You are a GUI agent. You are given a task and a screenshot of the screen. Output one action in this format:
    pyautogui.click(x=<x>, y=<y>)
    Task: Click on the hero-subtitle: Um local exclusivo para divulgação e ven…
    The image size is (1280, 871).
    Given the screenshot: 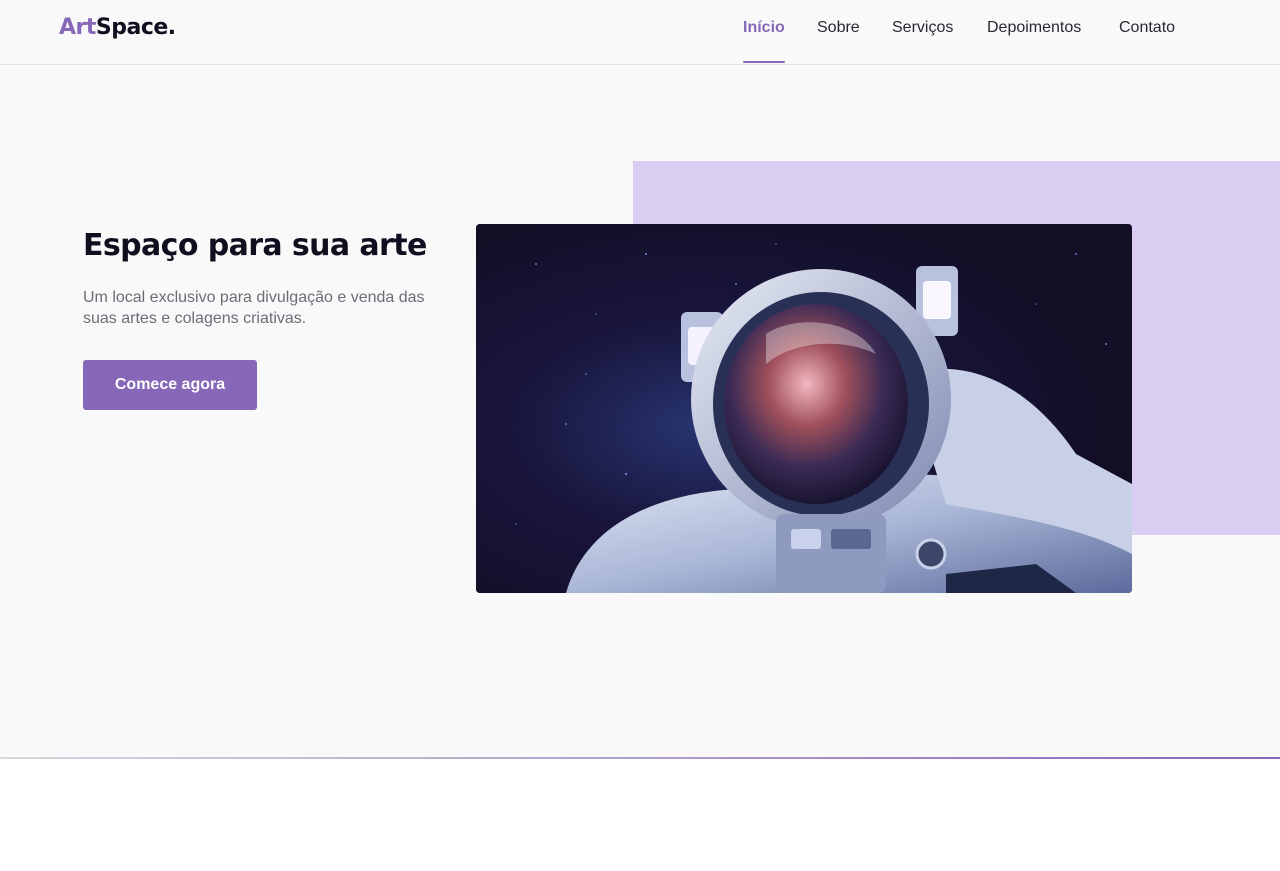 What is the action you would take?
    pyautogui.click(x=254, y=308)
    